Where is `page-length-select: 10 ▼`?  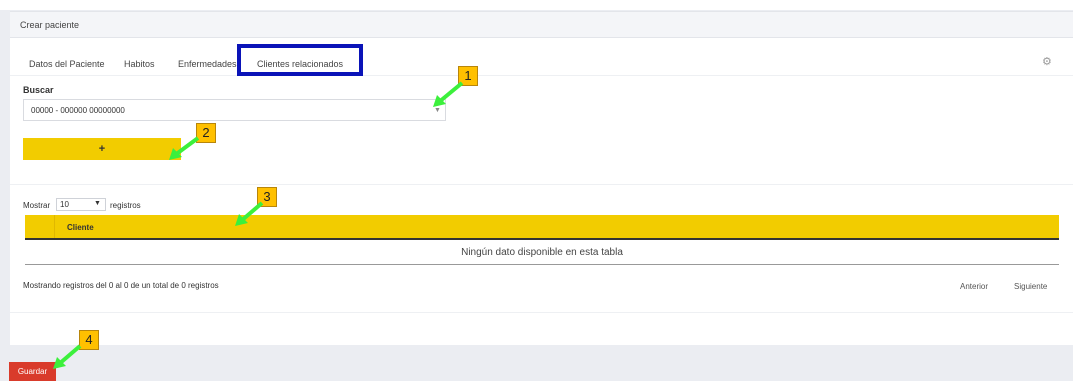
page-length-select: 10 ▼ is located at coordinates (81, 204).